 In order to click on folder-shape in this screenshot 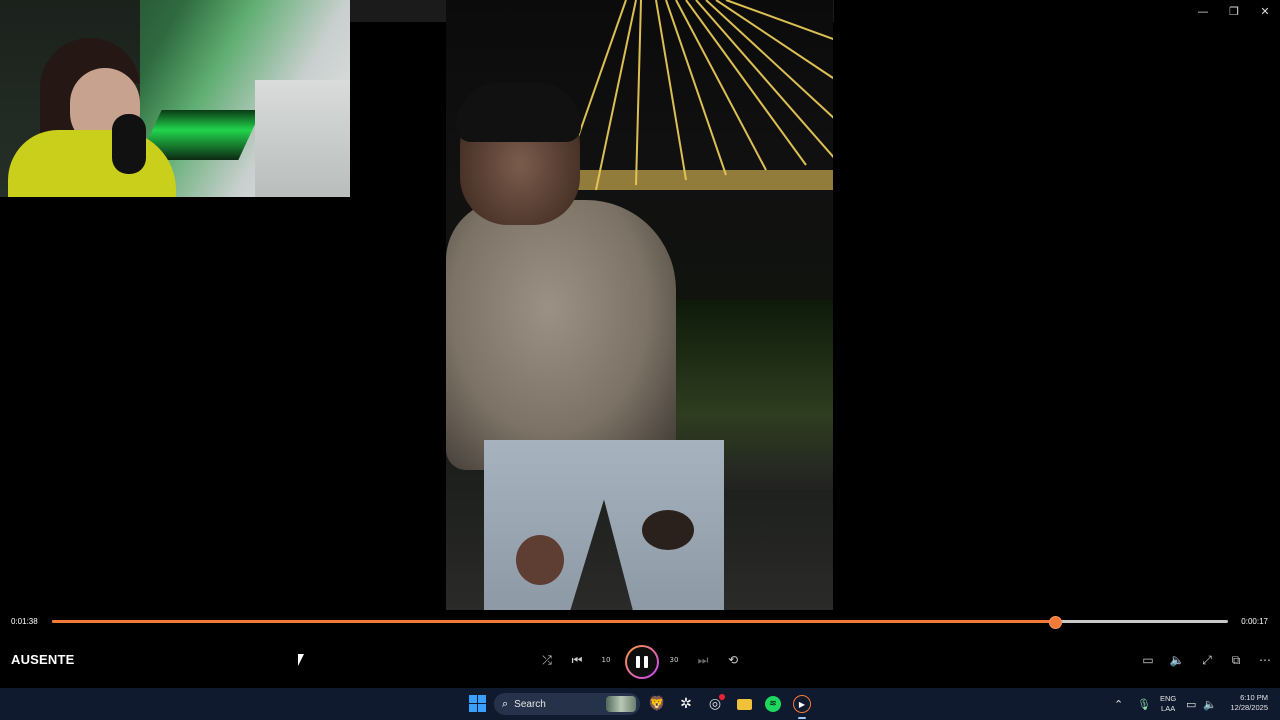, I will do `click(744, 704)`.